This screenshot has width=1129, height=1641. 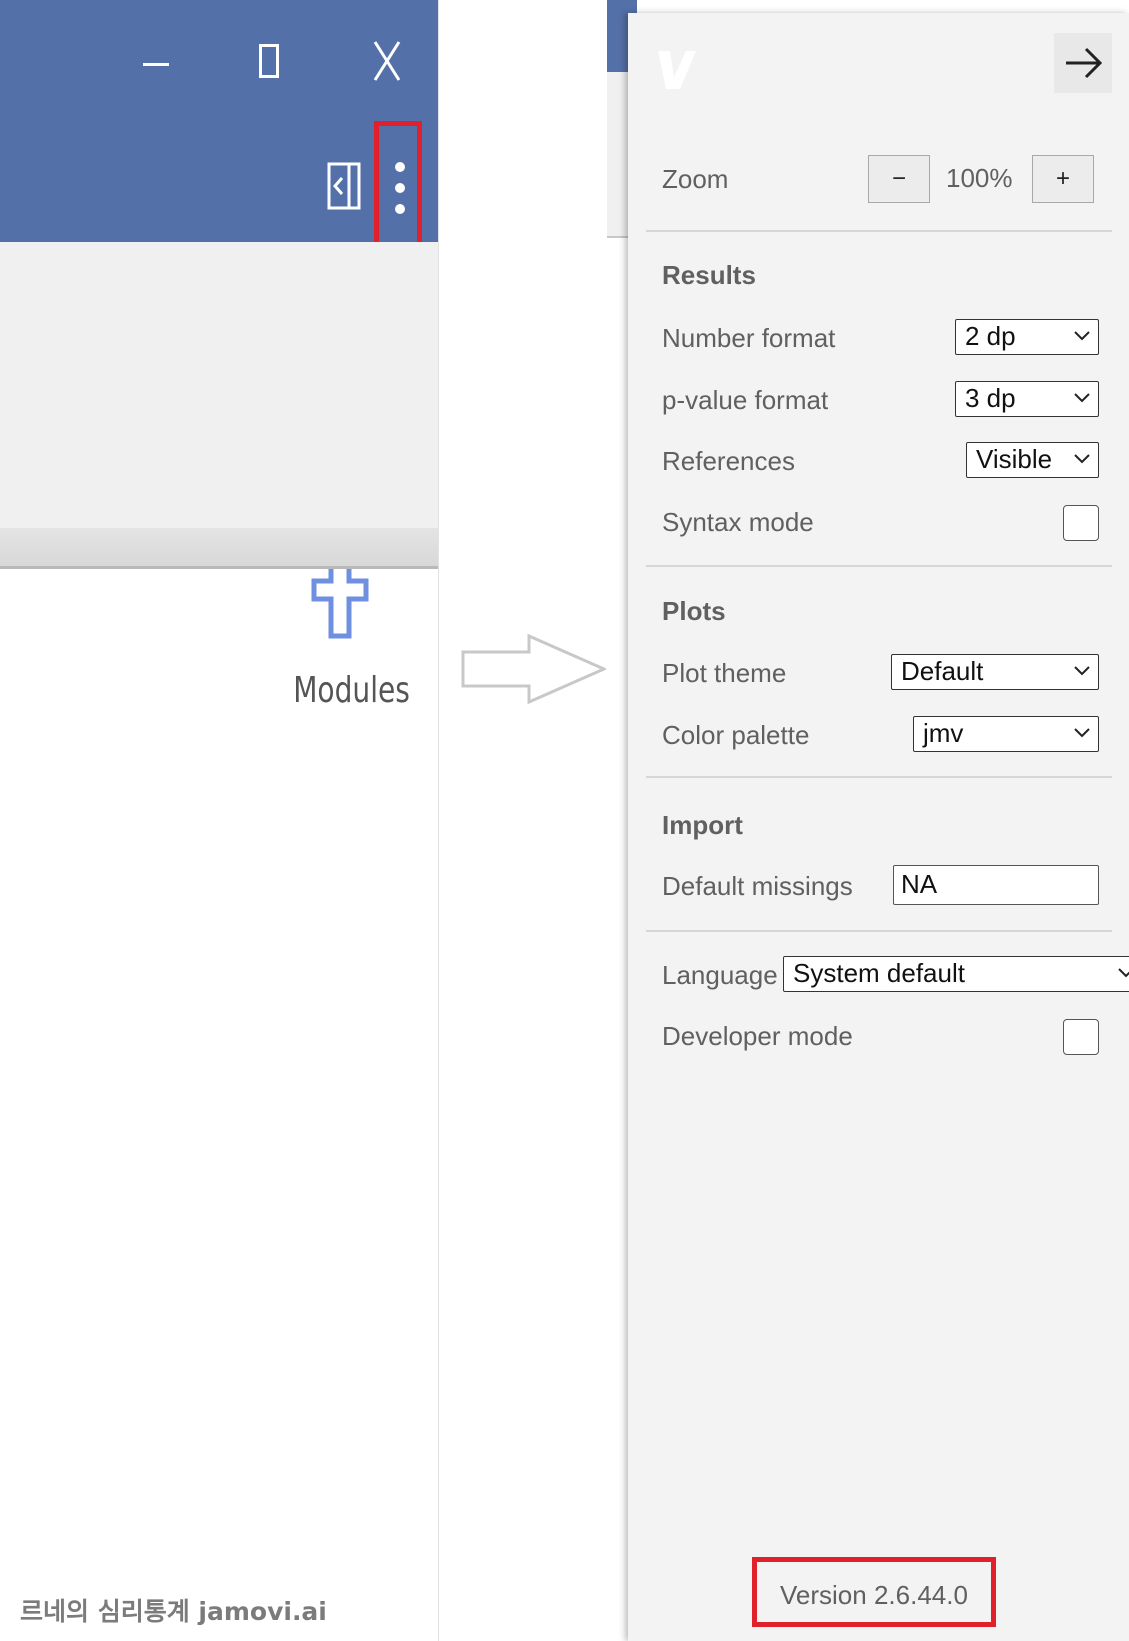 What do you see at coordinates (219, 476) in the screenshot?
I see `ribbon: Modules` at bounding box center [219, 476].